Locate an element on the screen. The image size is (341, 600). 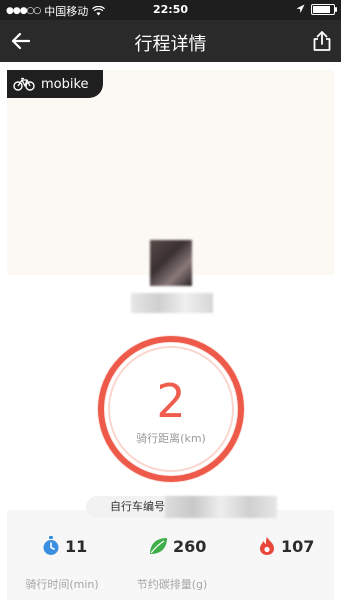
nav-bar: 行程详情 is located at coordinates (170, 41).